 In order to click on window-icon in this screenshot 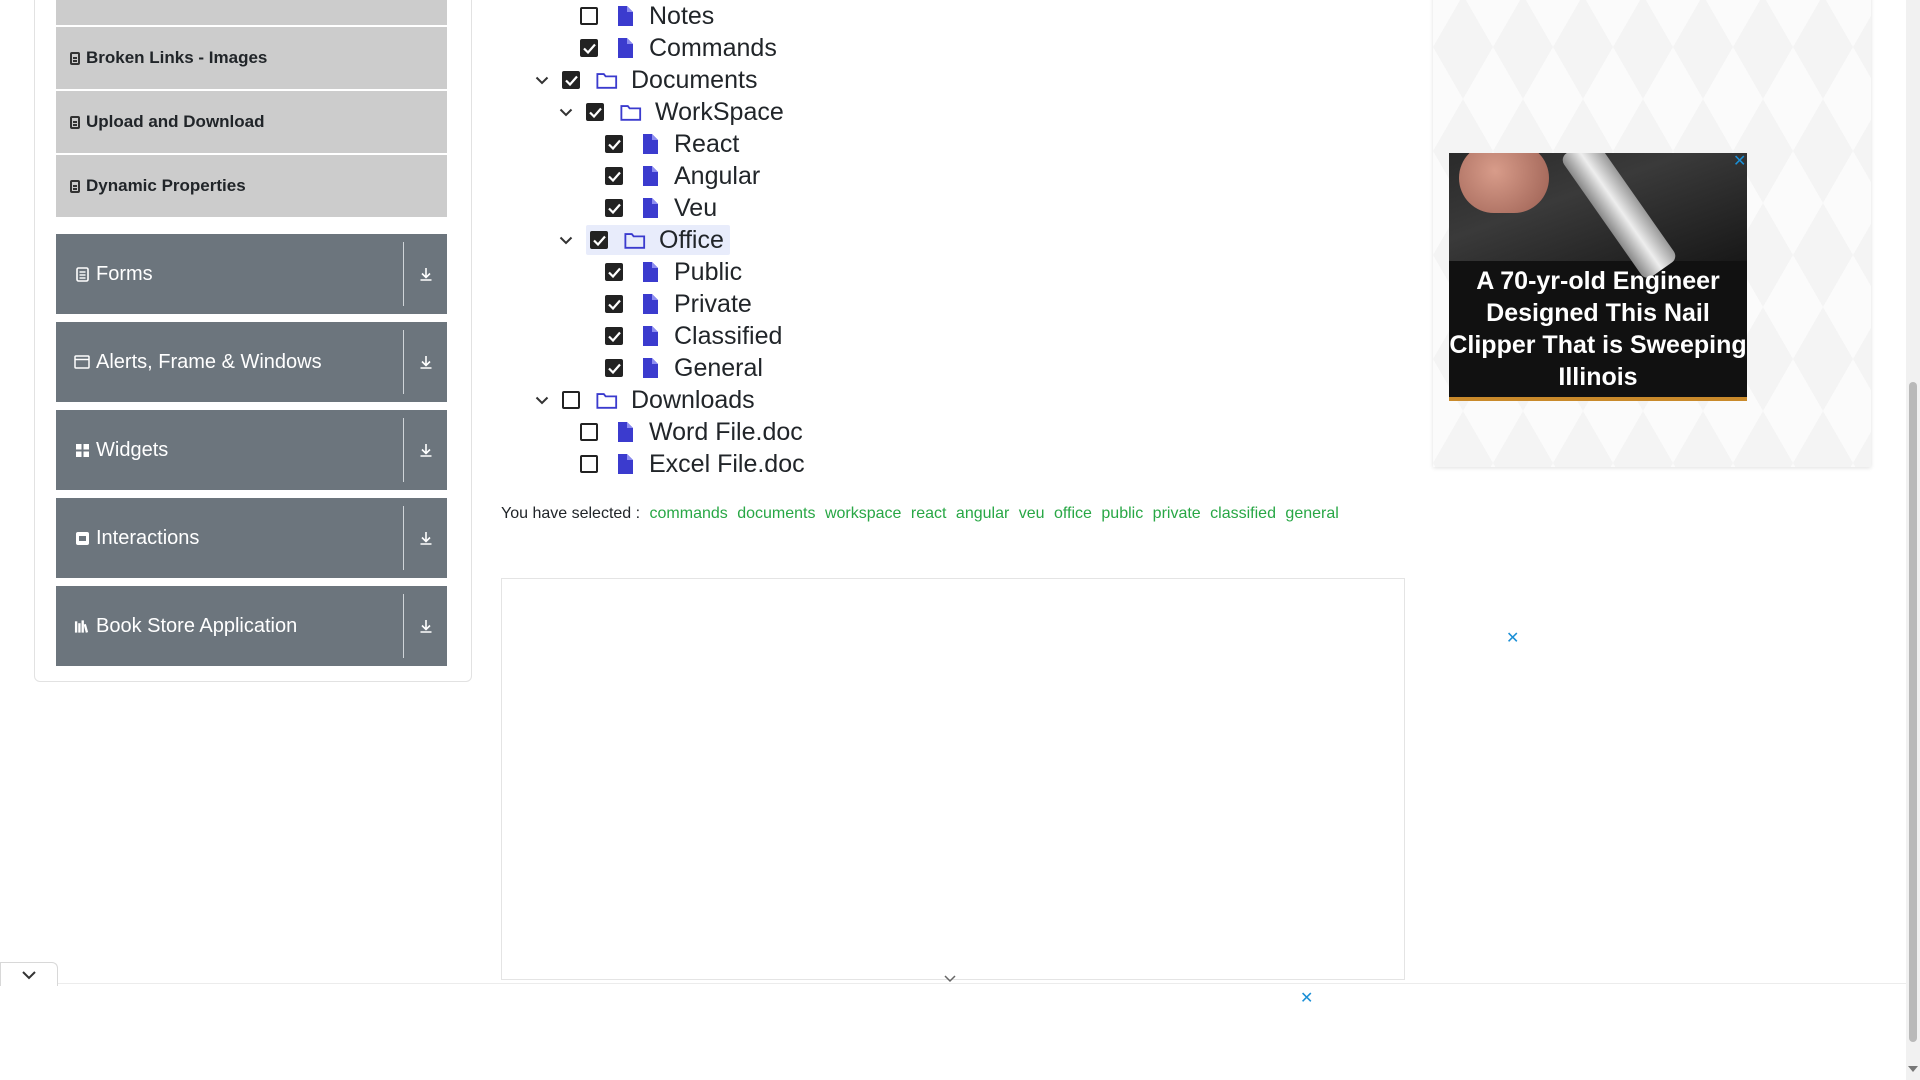, I will do `click(82, 362)`.